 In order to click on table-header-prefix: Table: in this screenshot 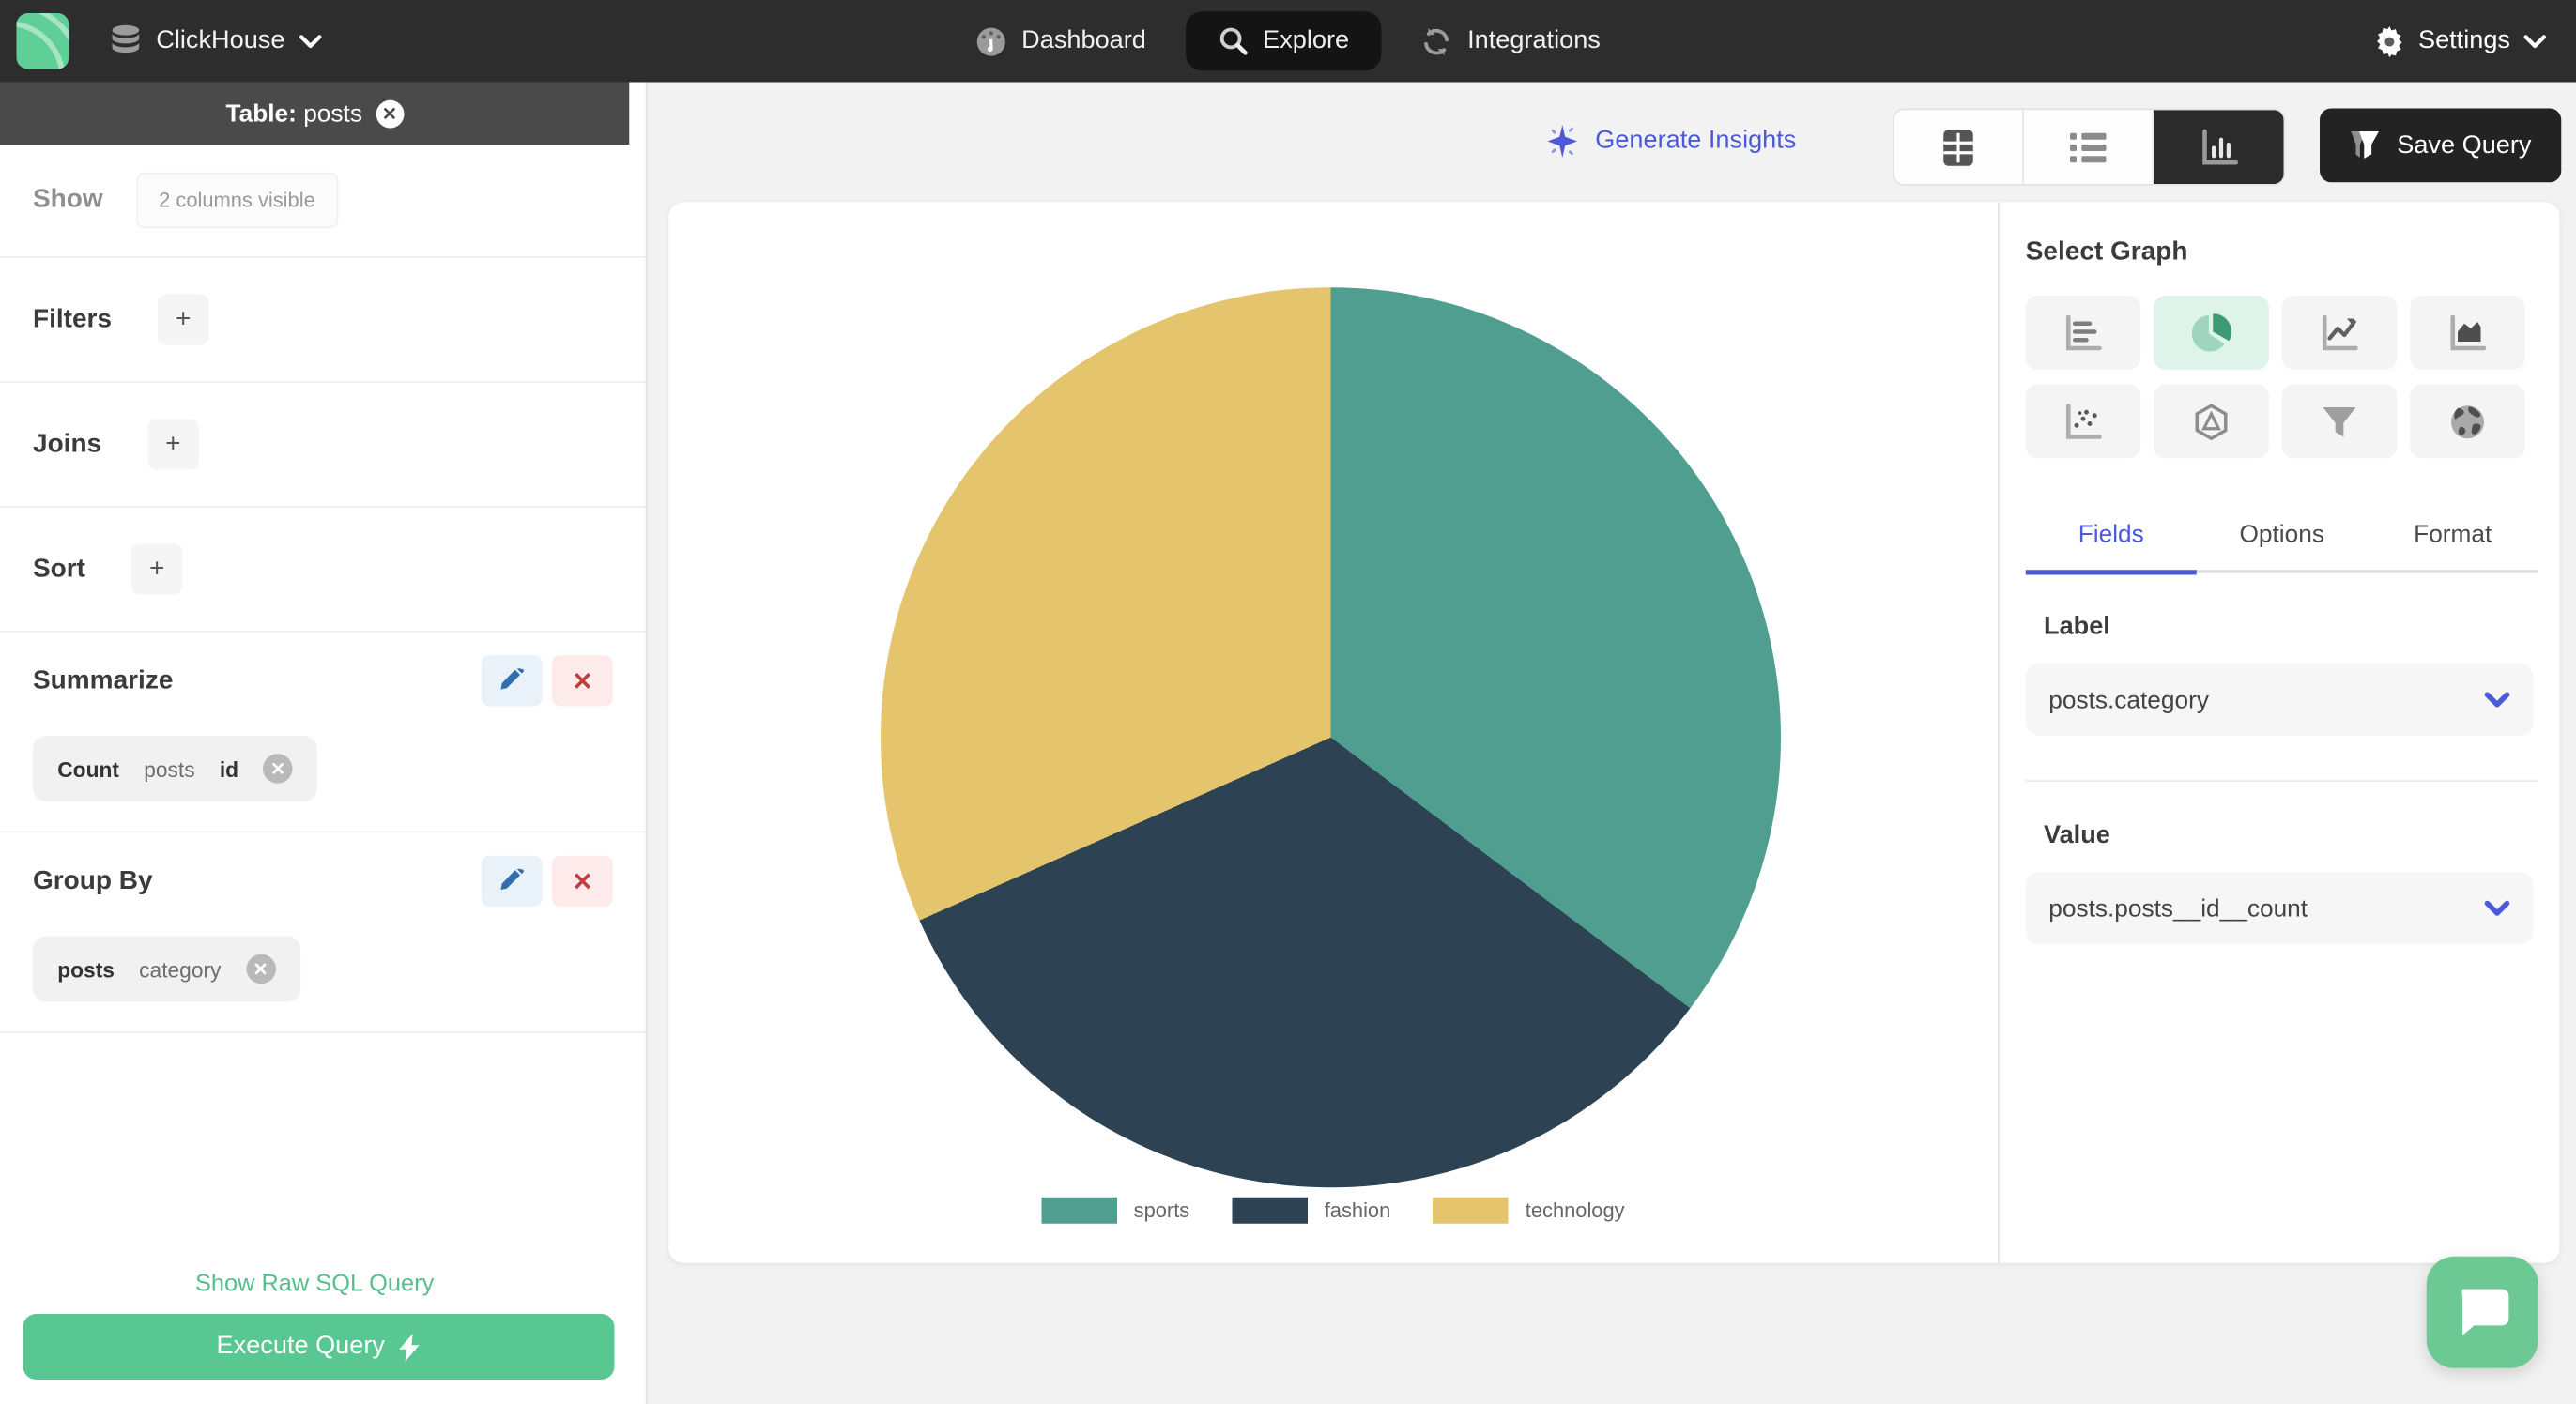, I will do `click(261, 113)`.